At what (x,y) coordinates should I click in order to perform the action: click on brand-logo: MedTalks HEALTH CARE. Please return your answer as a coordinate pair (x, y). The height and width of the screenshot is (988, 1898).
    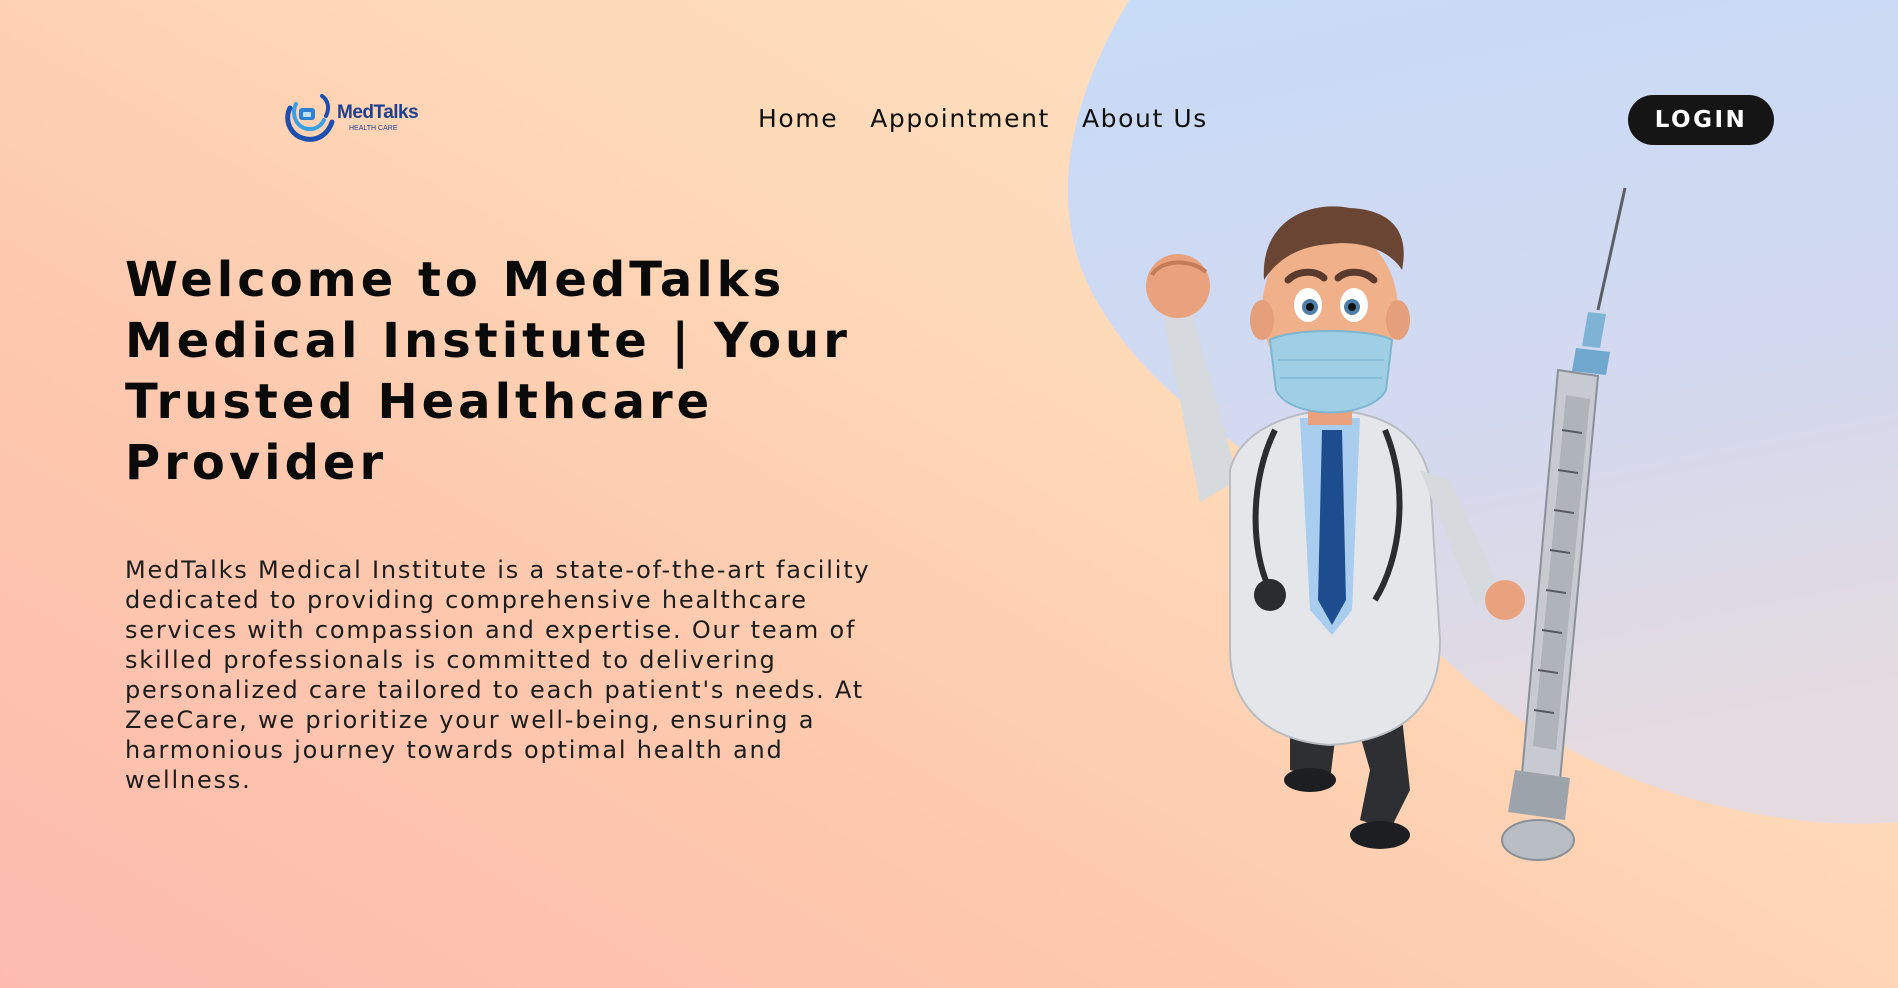
    Looking at the image, I should click on (352, 116).